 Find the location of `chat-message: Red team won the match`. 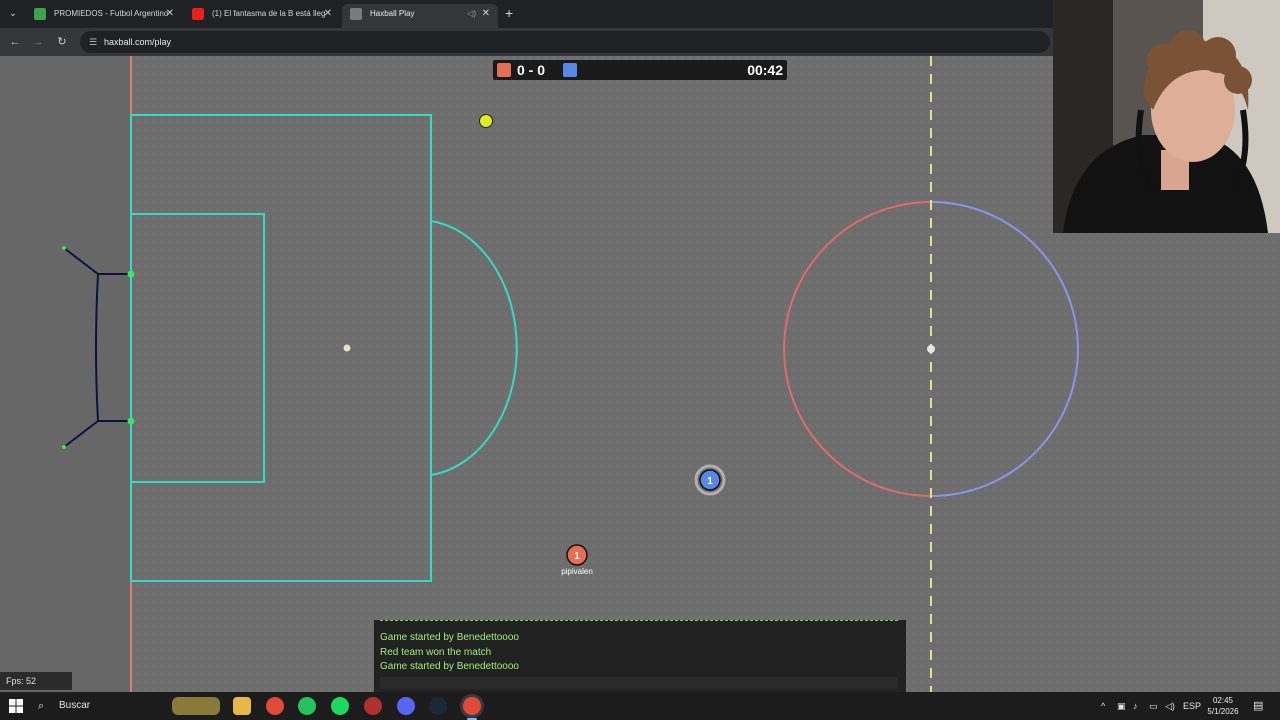

chat-message: Red team won the match is located at coordinates (436, 652).